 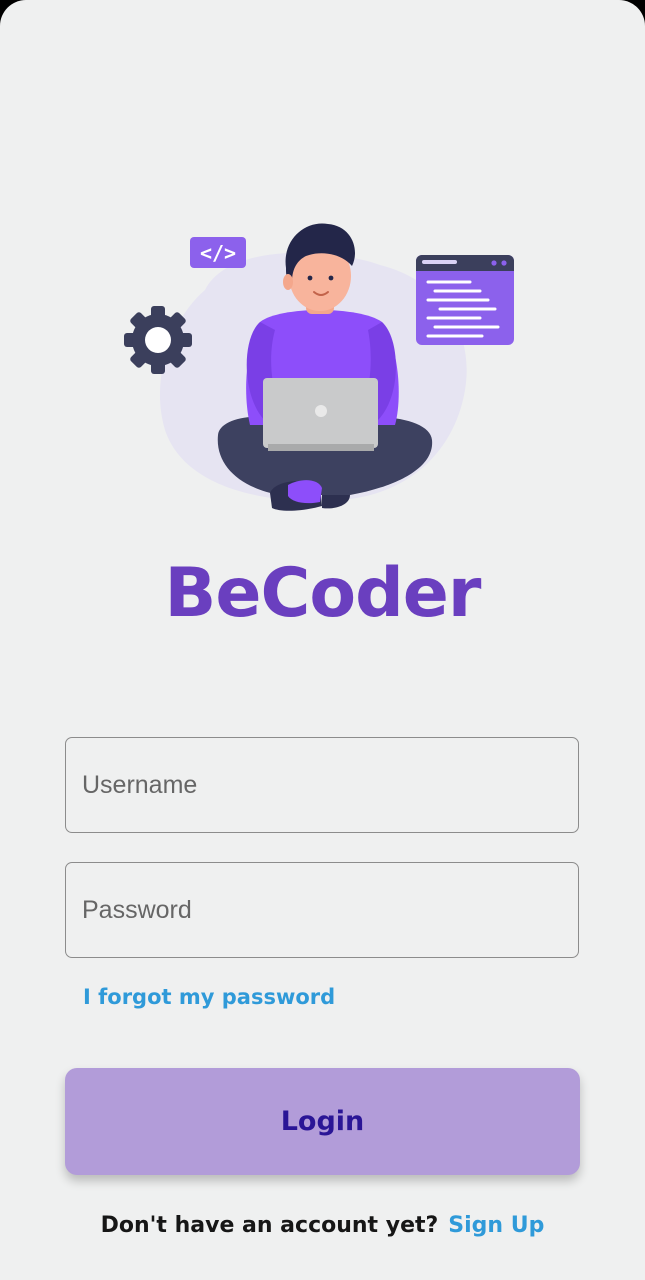 I want to click on username-field, so click(x=322, y=785).